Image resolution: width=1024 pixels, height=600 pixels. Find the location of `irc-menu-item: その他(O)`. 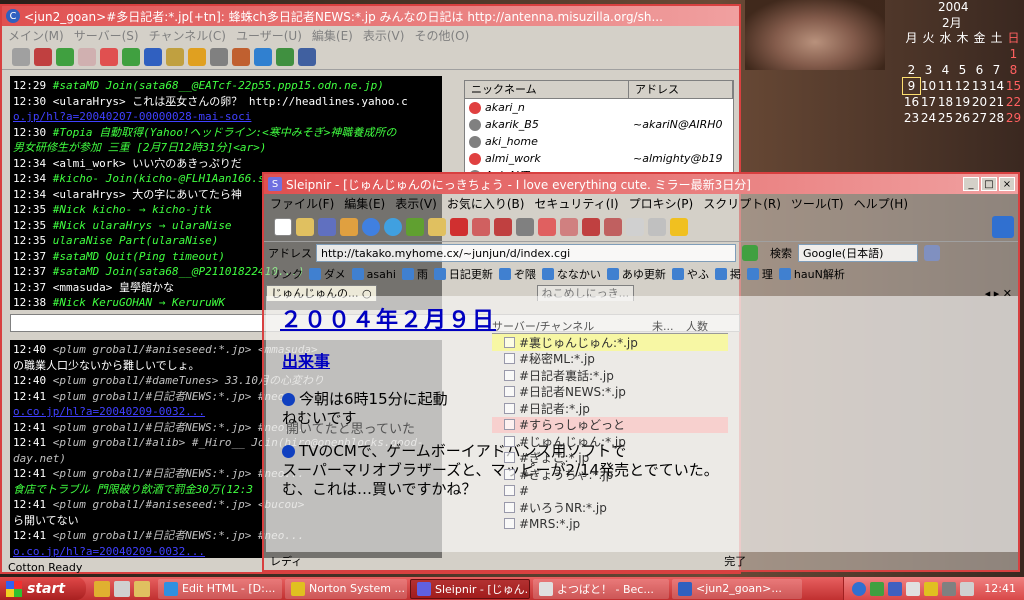

irc-menu-item: その他(O) is located at coordinates (441, 35).